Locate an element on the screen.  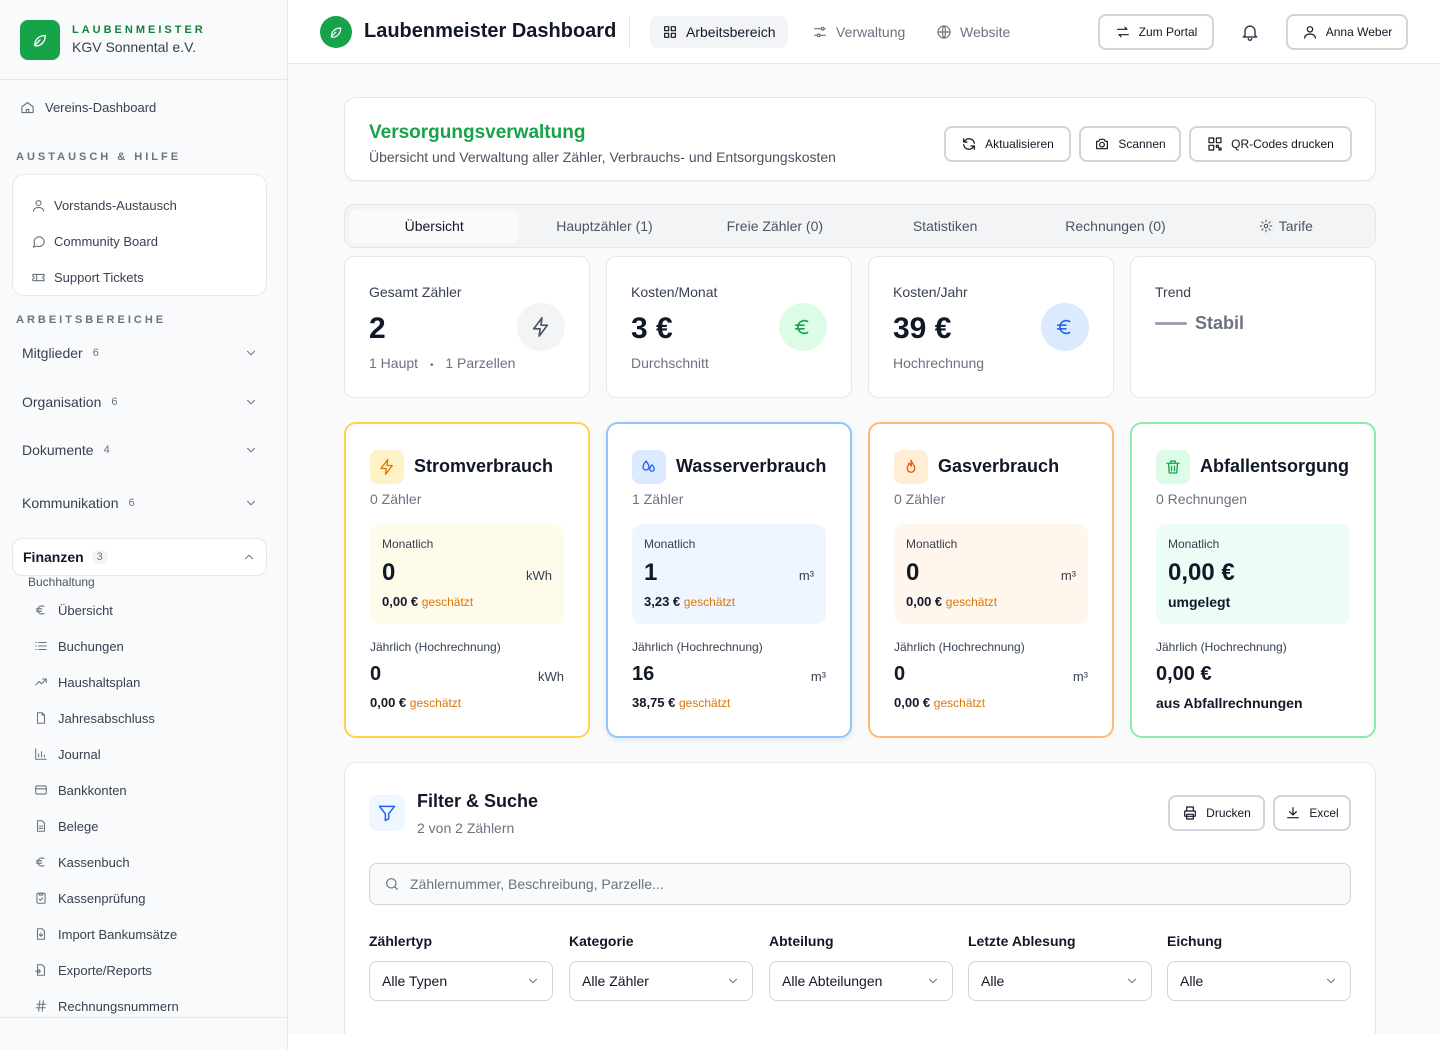
sidebar-item-belege: Belege is located at coordinates (106, 826).